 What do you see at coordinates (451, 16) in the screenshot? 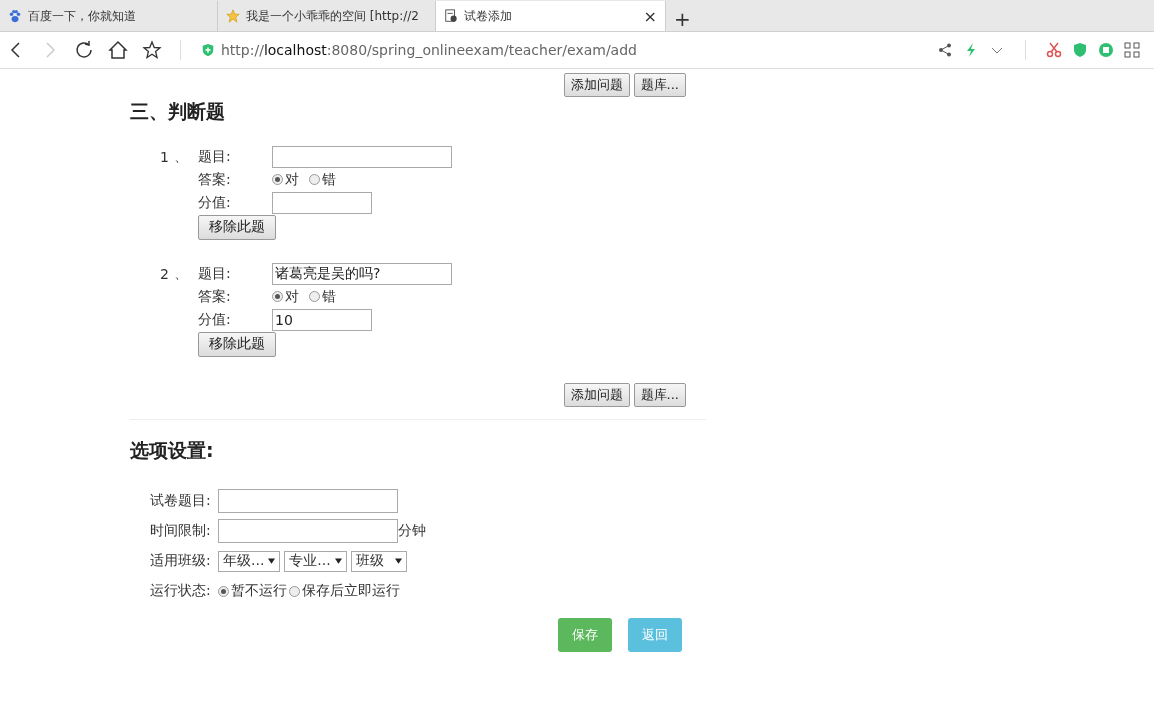
I see `document-icon` at bounding box center [451, 16].